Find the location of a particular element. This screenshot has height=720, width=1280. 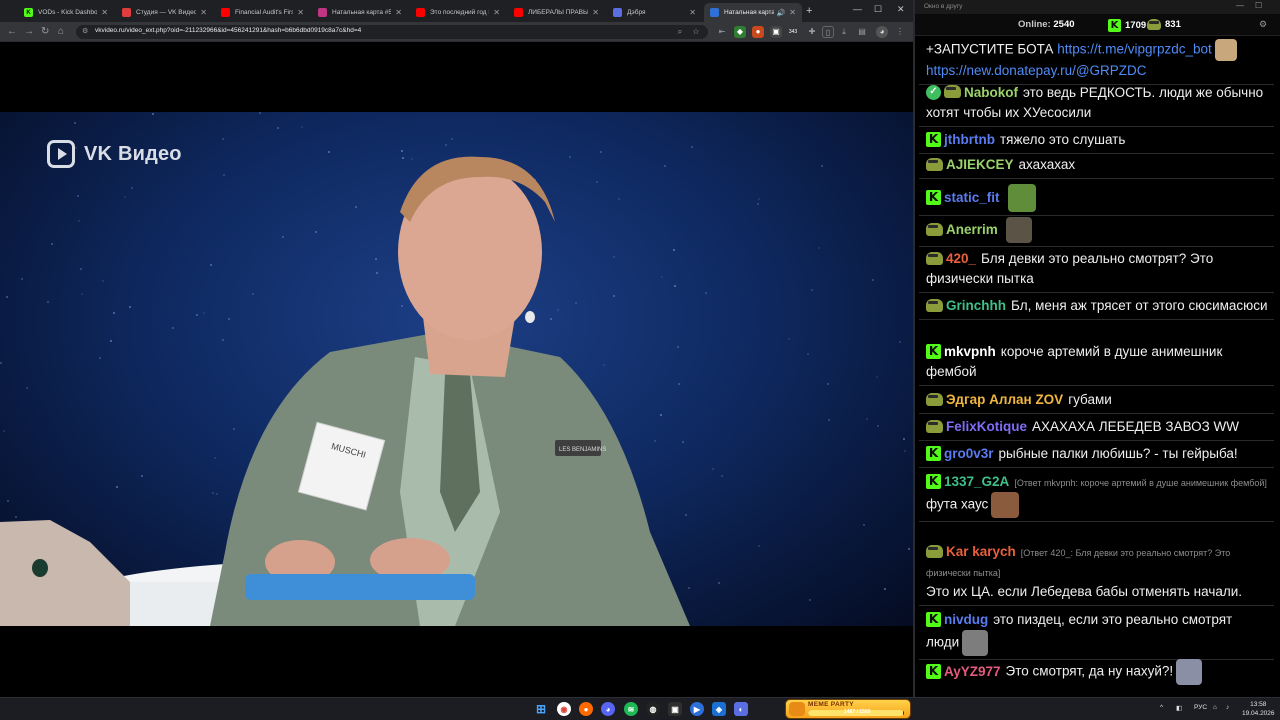

chrome-icon: ◉ is located at coordinates (564, 709).